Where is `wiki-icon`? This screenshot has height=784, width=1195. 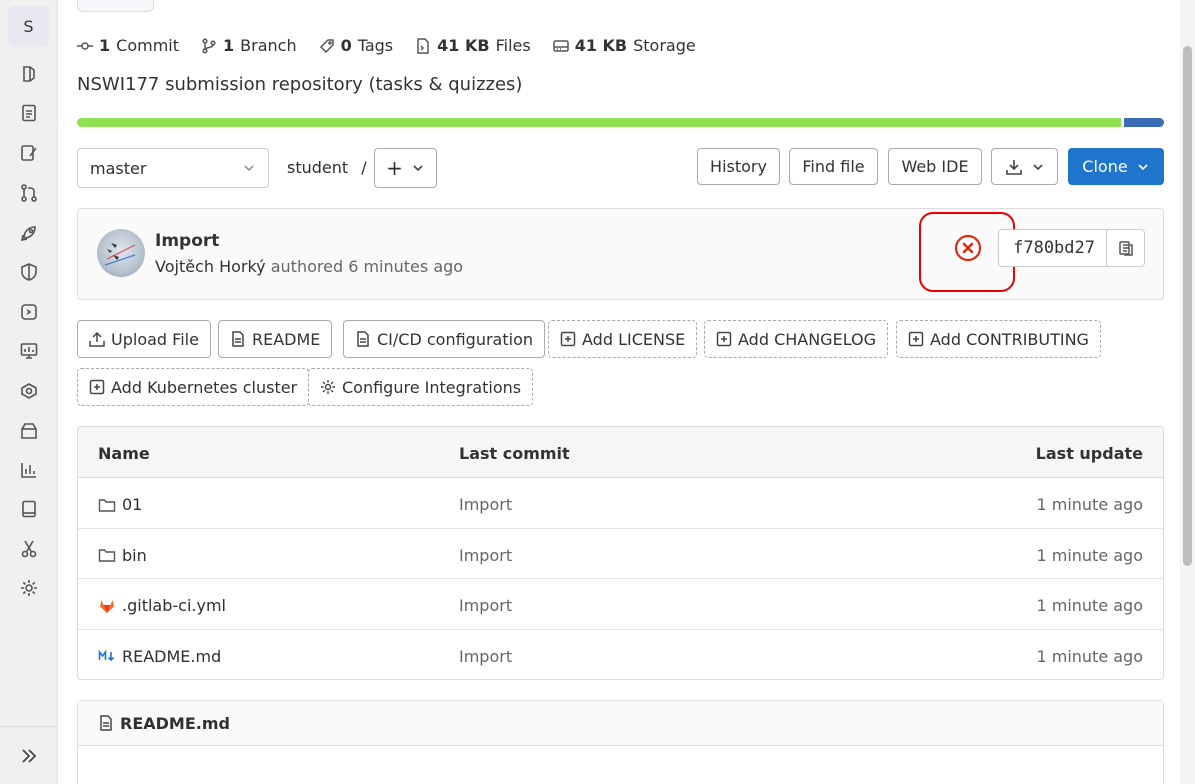
wiki-icon is located at coordinates (29, 509).